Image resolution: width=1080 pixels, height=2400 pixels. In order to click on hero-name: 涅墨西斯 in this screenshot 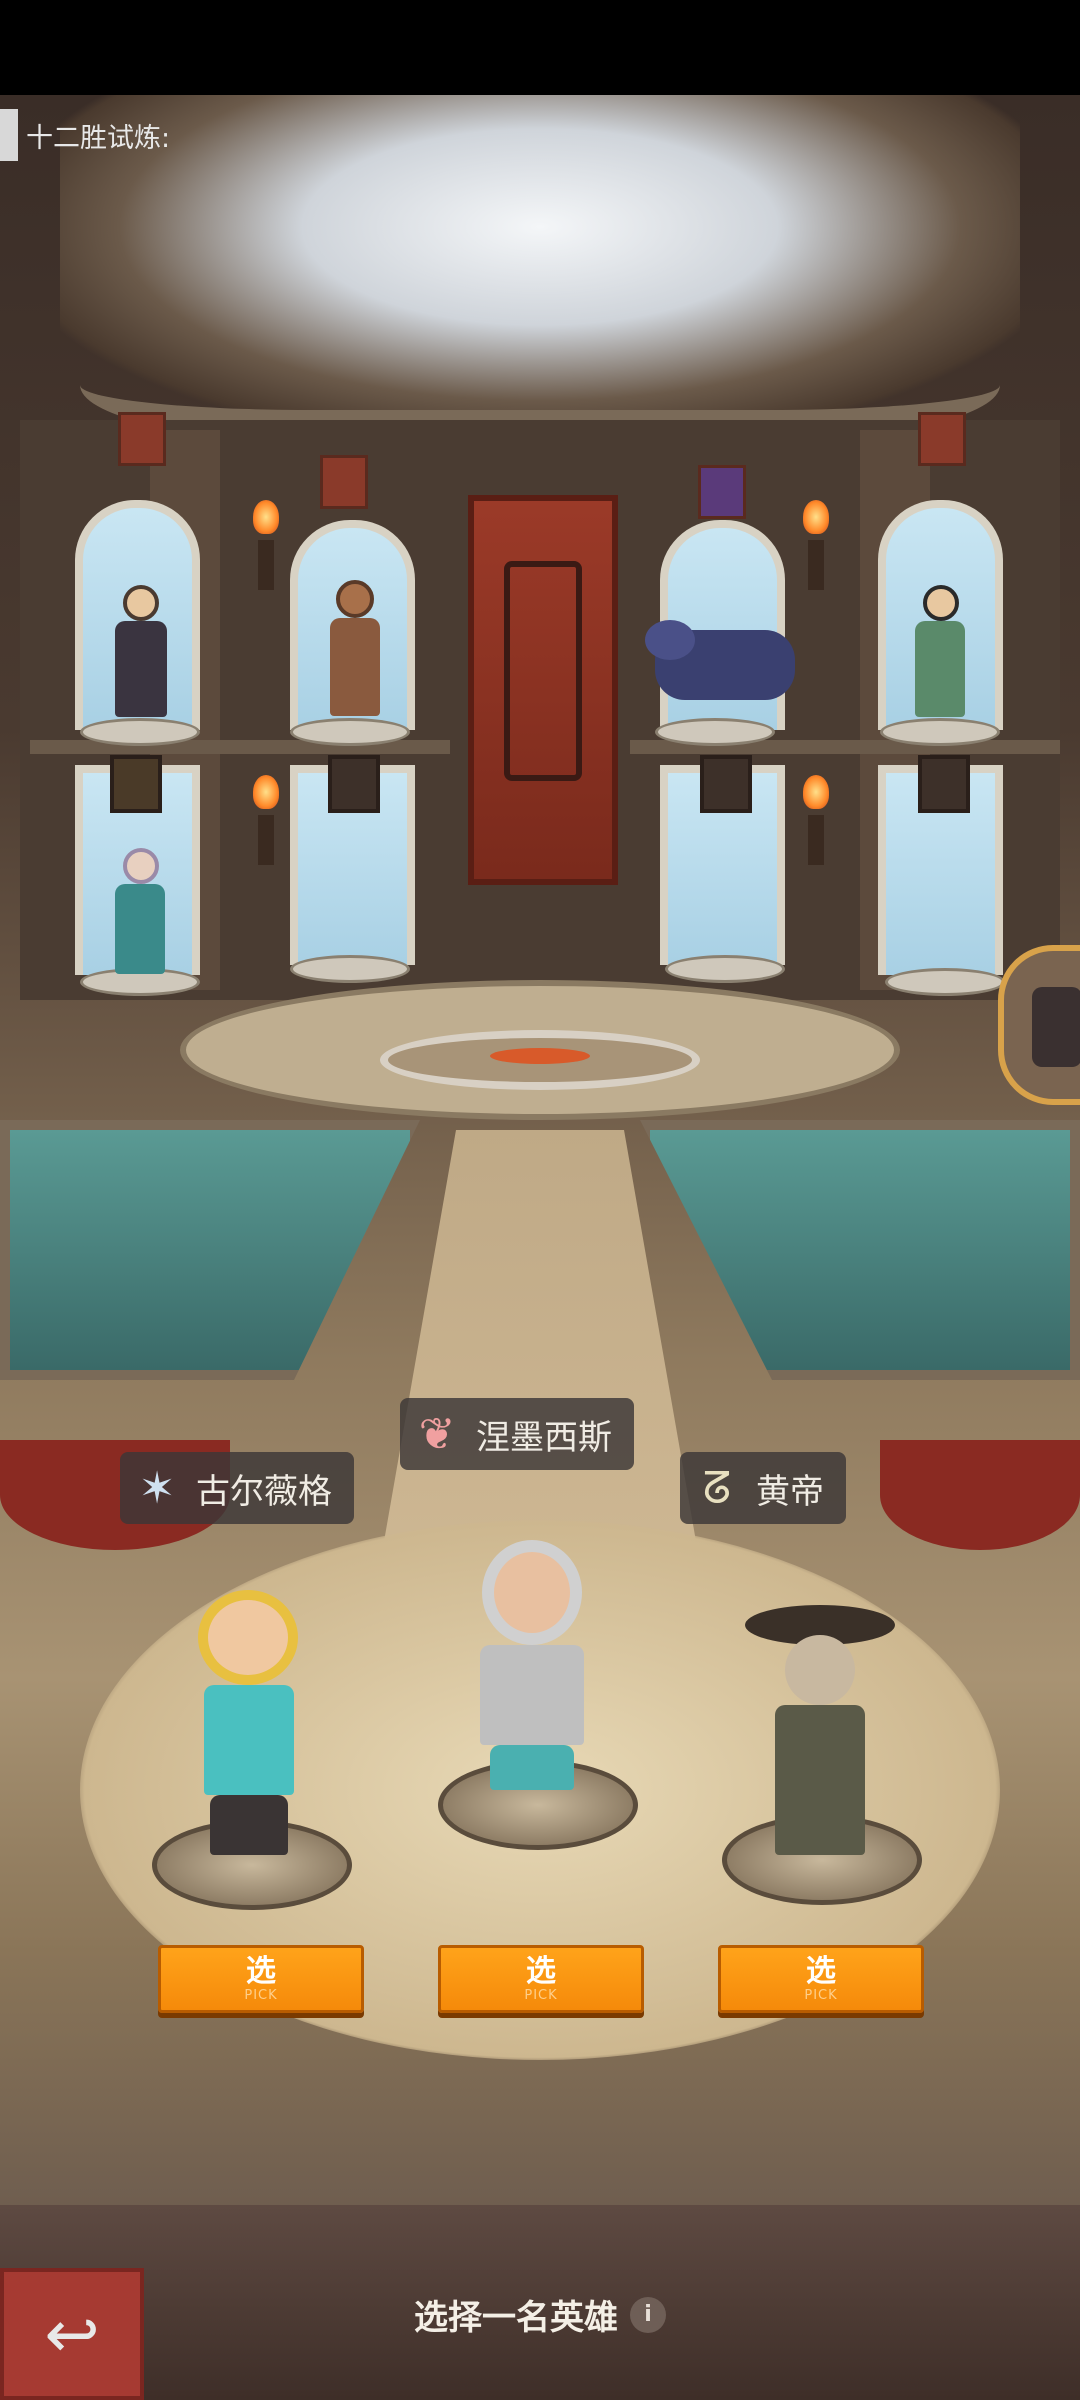, I will do `click(544, 1437)`.